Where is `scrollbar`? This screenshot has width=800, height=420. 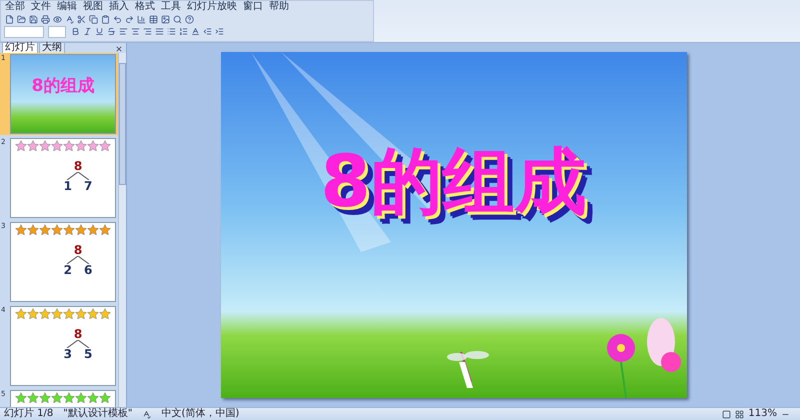
scrollbar is located at coordinates (122, 230).